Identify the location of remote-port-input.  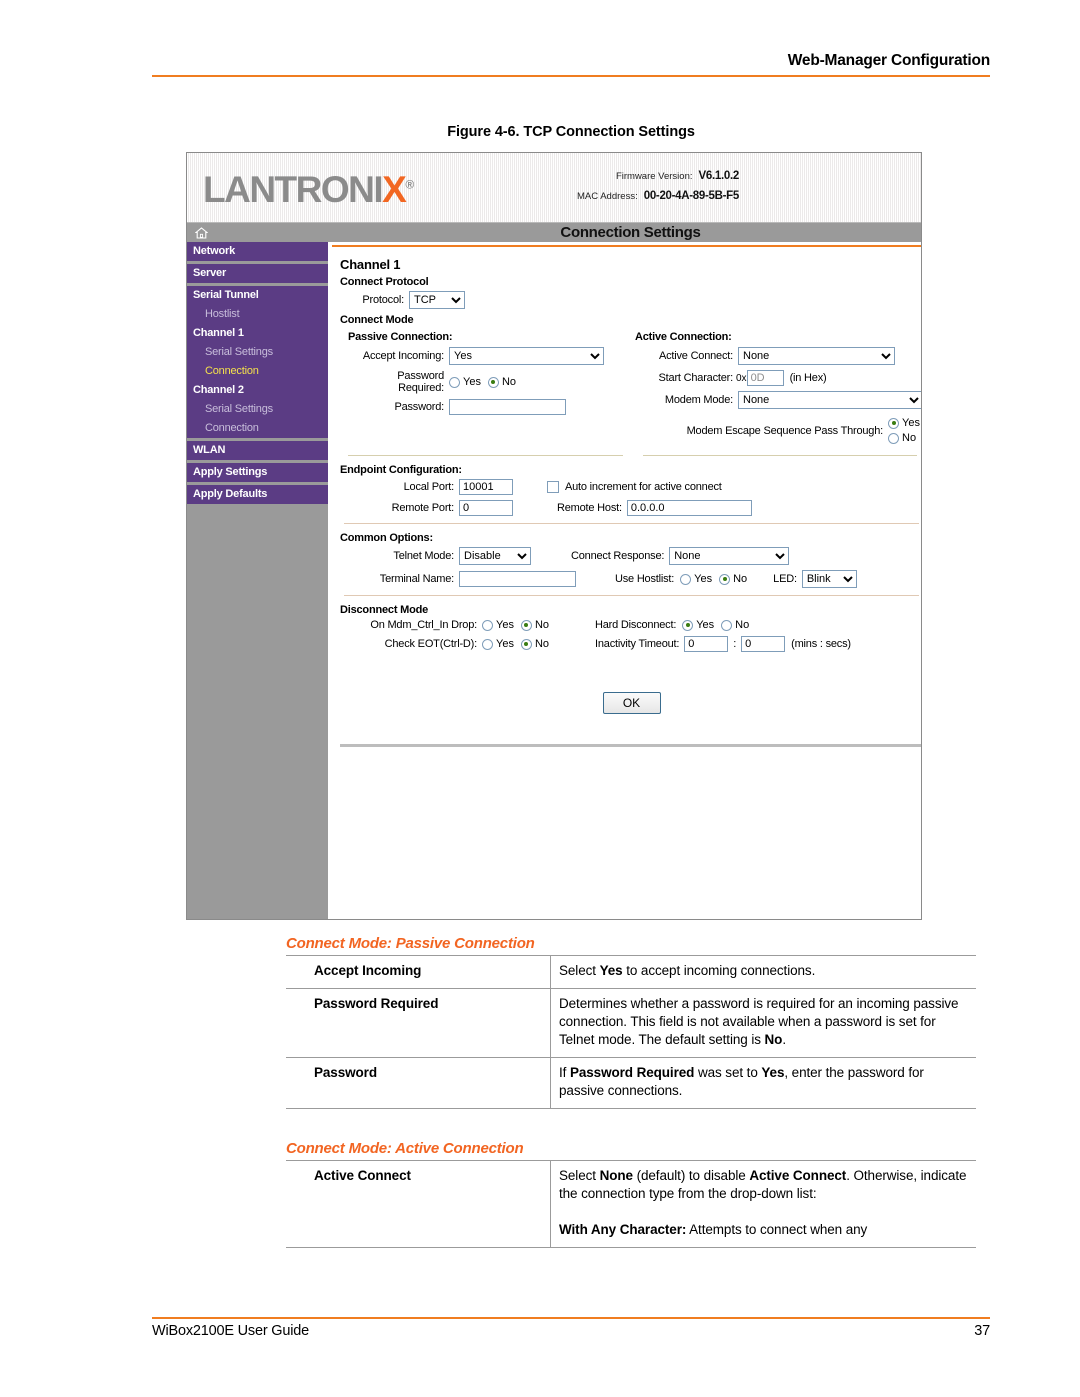
(486, 508).